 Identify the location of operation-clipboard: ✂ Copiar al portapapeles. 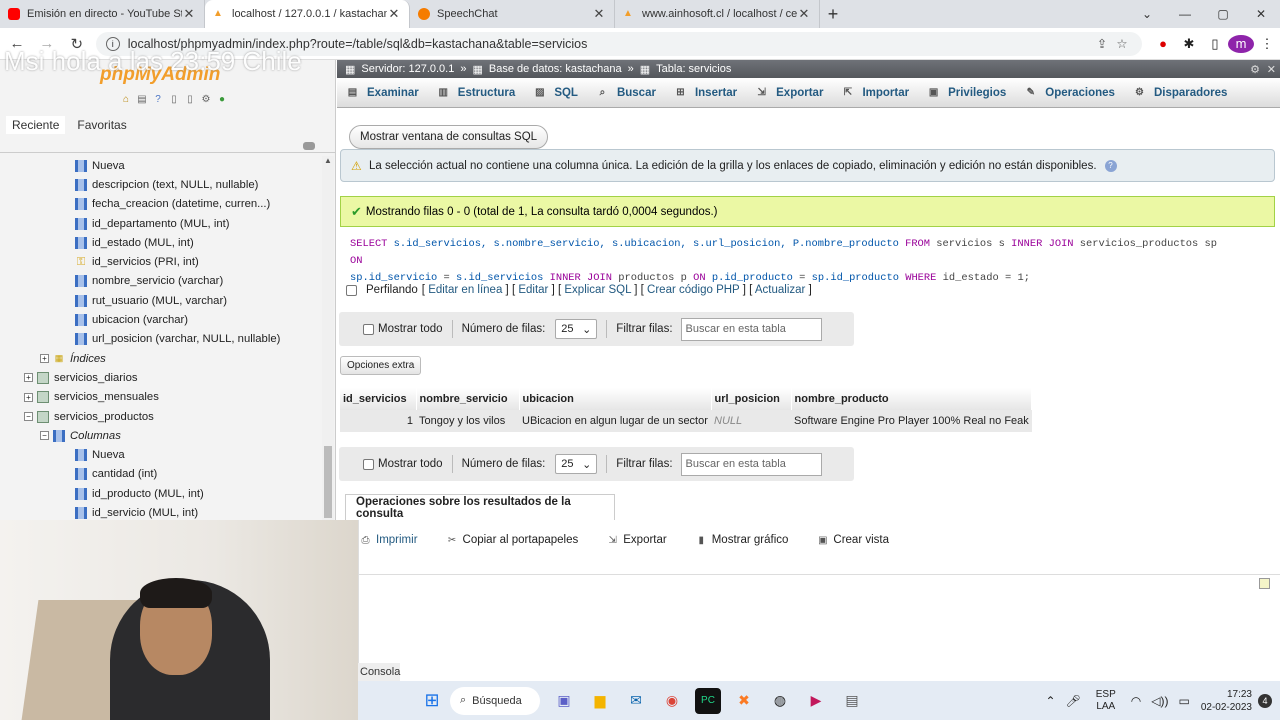
(512, 540).